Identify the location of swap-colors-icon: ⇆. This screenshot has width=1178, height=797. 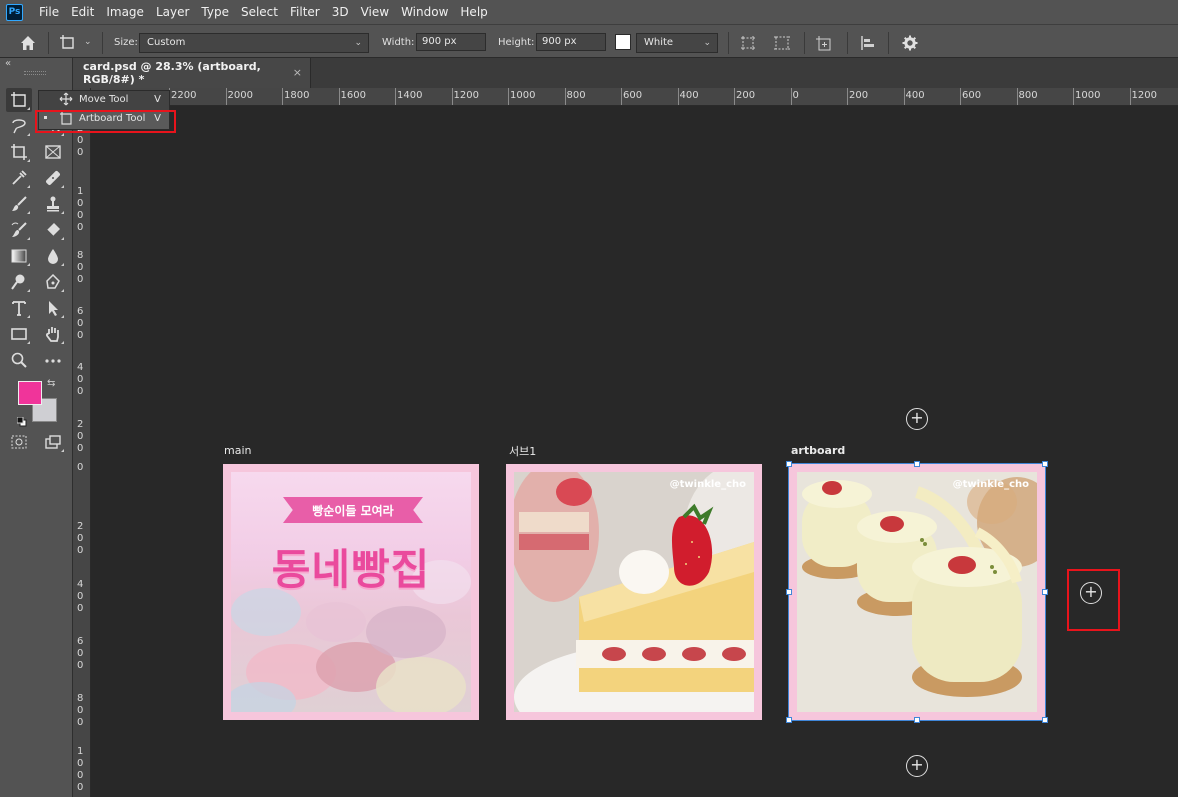
(51, 383).